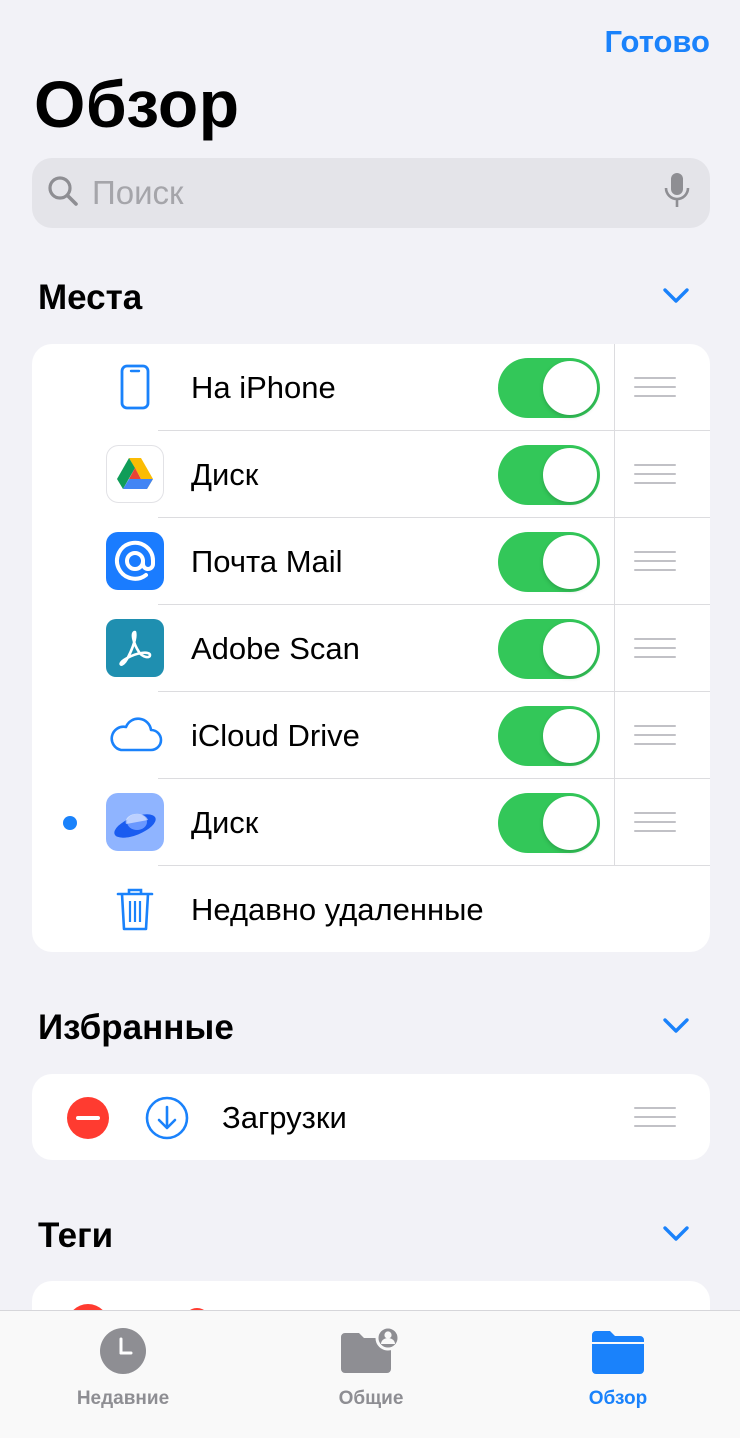 The width and height of the screenshot is (740, 1438). What do you see at coordinates (677, 193) in the screenshot?
I see `microphone-icon` at bounding box center [677, 193].